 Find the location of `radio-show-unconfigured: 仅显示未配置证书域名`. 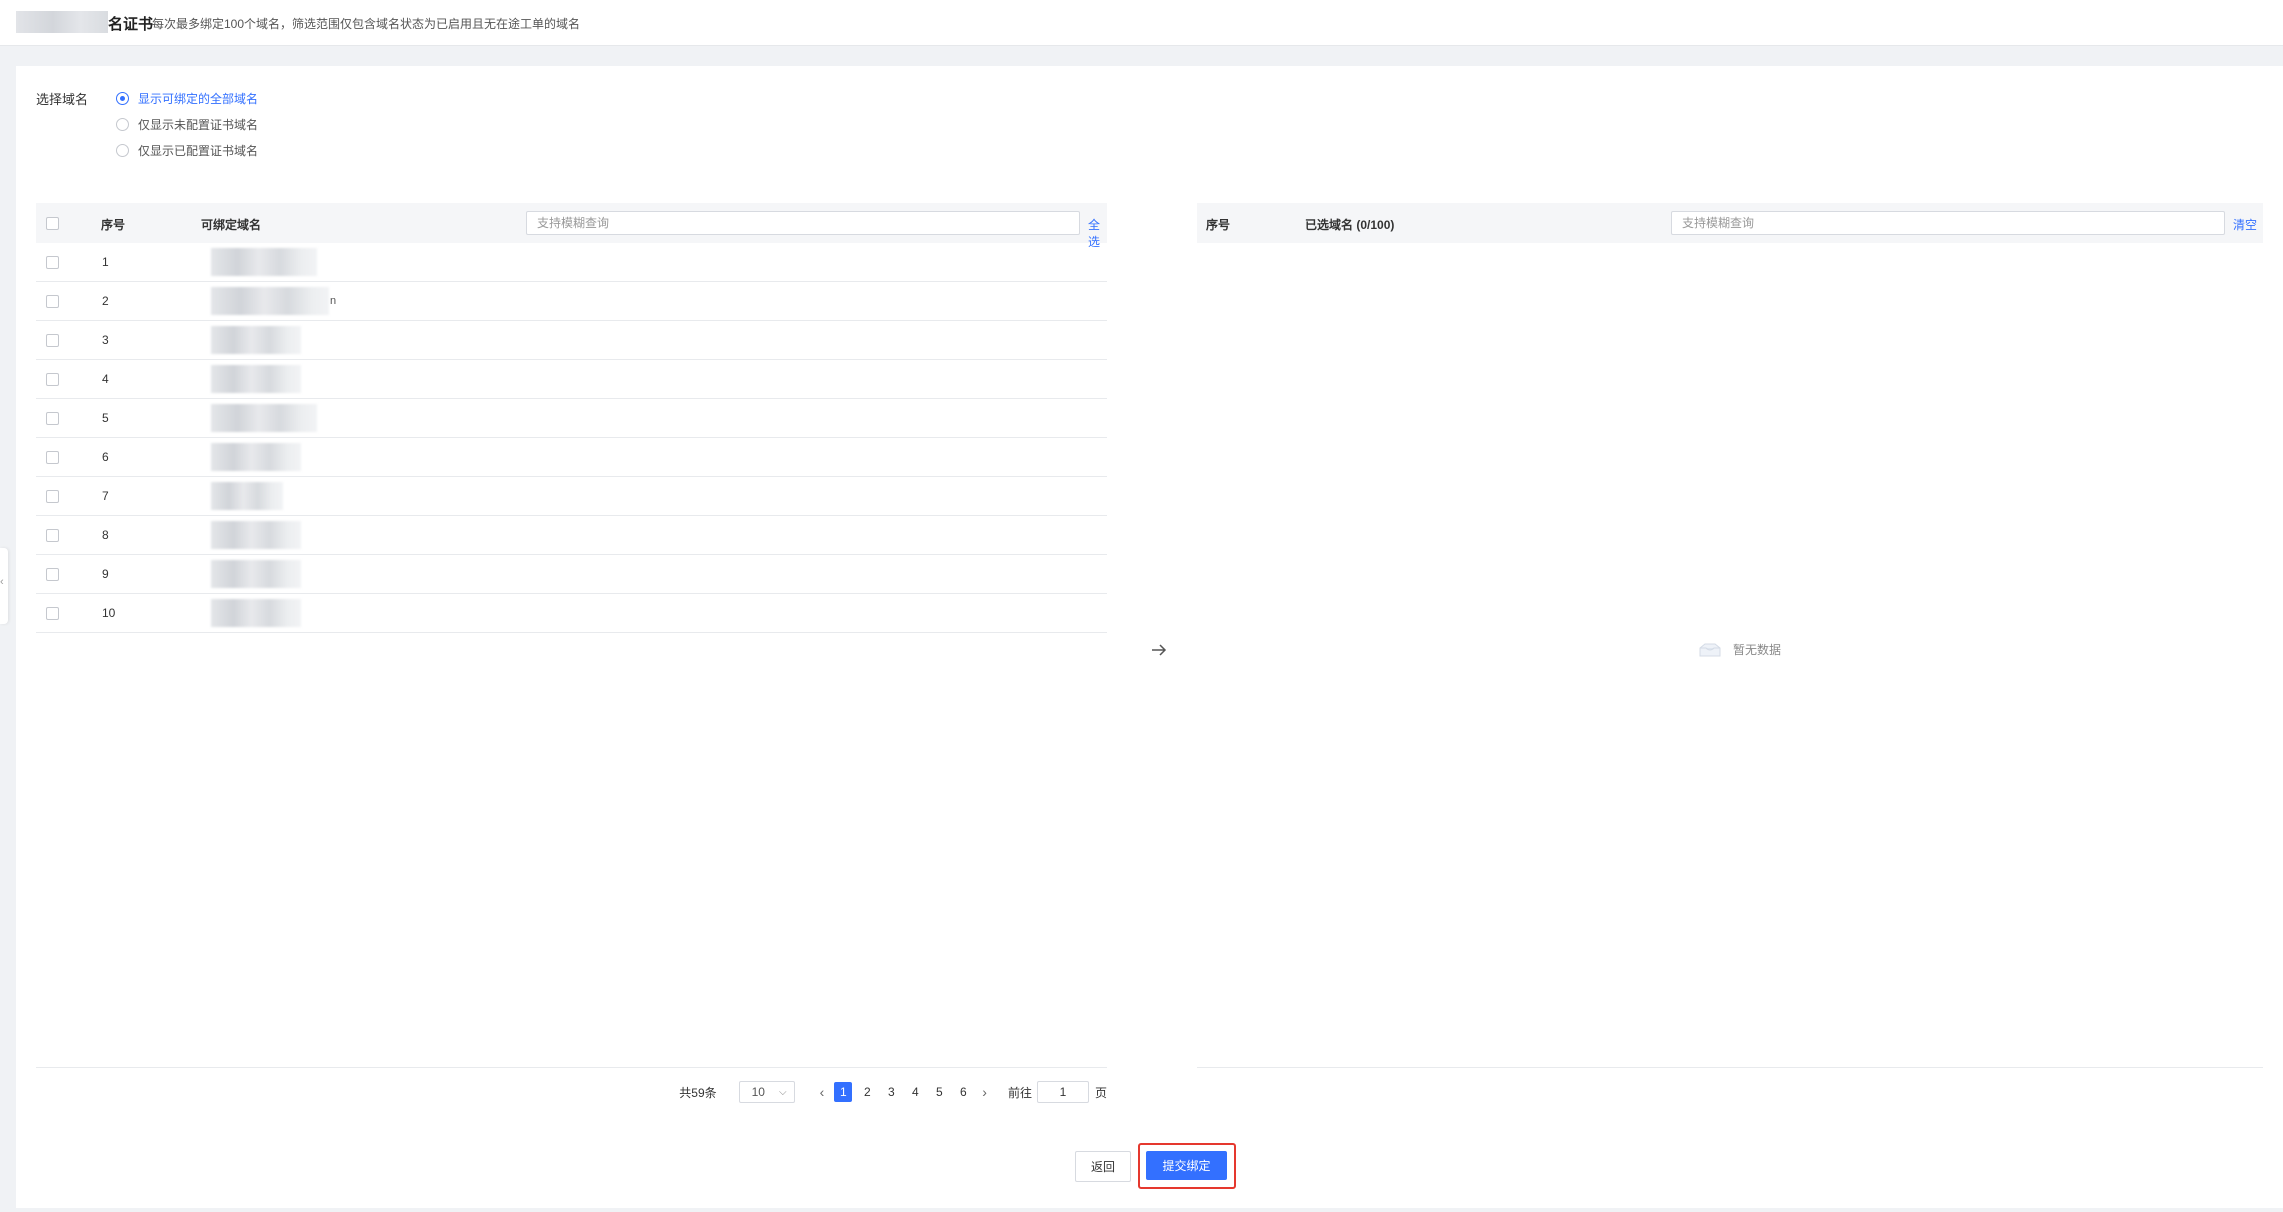

radio-show-unconfigured: 仅显示未配置证书域名 is located at coordinates (187, 124).